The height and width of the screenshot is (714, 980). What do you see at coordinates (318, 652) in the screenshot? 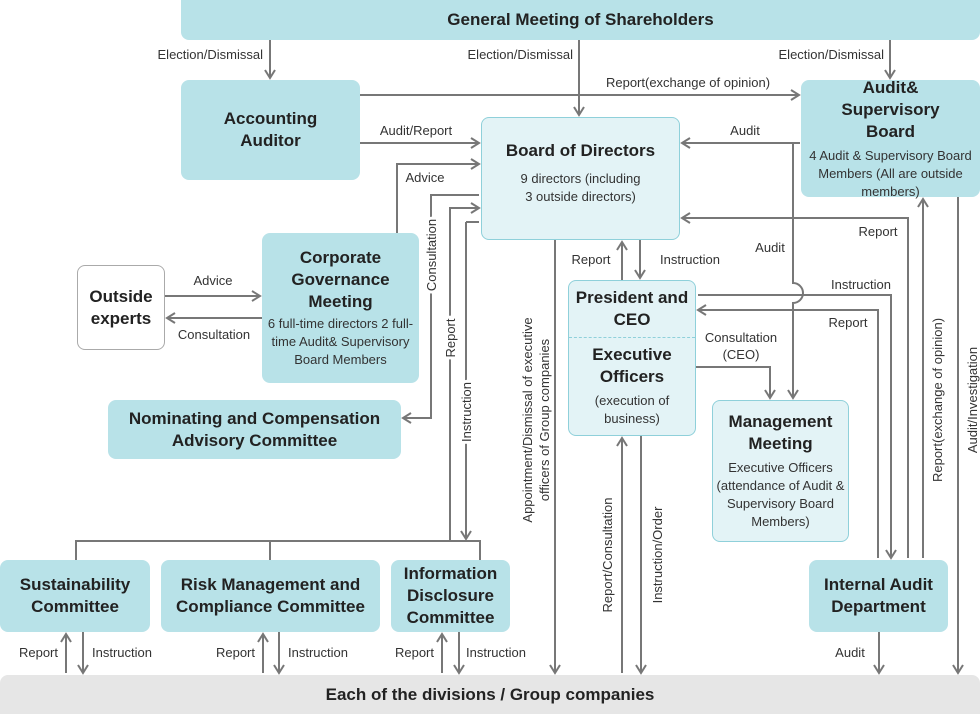
I see `label-risk-instruction: Instruction` at bounding box center [318, 652].